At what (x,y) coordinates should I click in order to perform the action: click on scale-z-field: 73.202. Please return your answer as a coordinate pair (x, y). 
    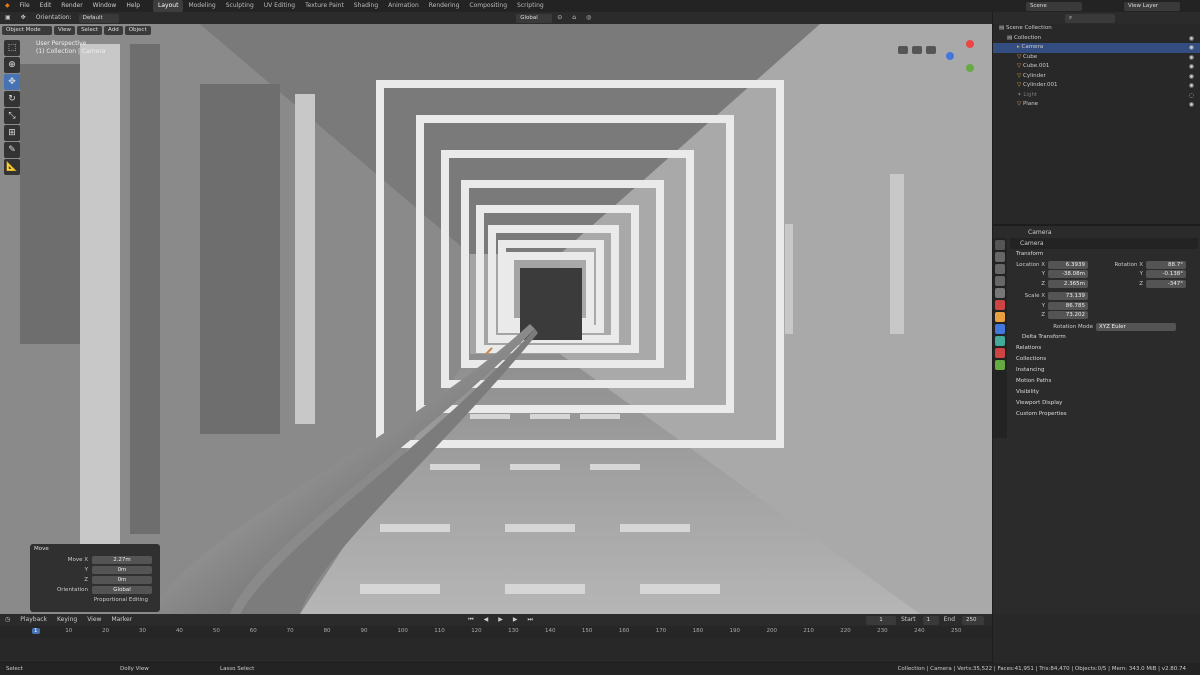
    Looking at the image, I should click on (1068, 315).